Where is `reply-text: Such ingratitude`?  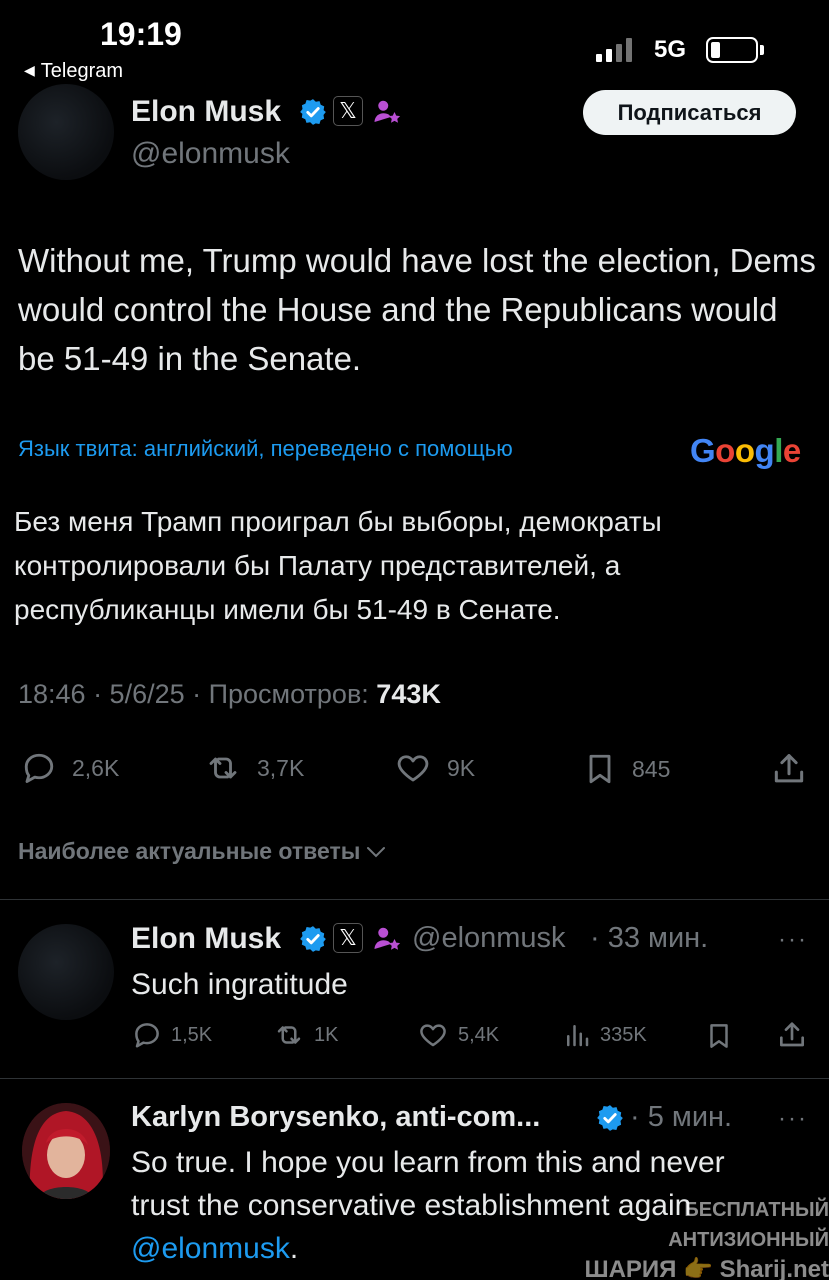
reply-text: Such ingratitude is located at coordinates (239, 984).